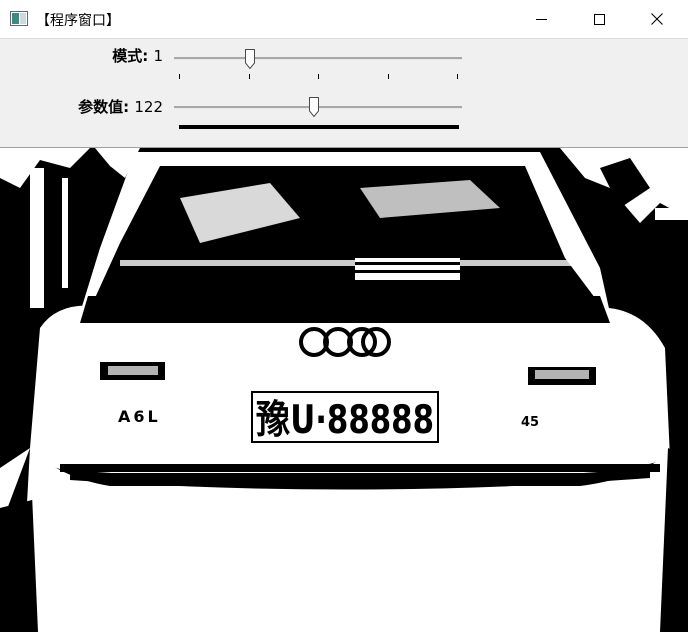  I want to click on minimize-icon, so click(541, 19).